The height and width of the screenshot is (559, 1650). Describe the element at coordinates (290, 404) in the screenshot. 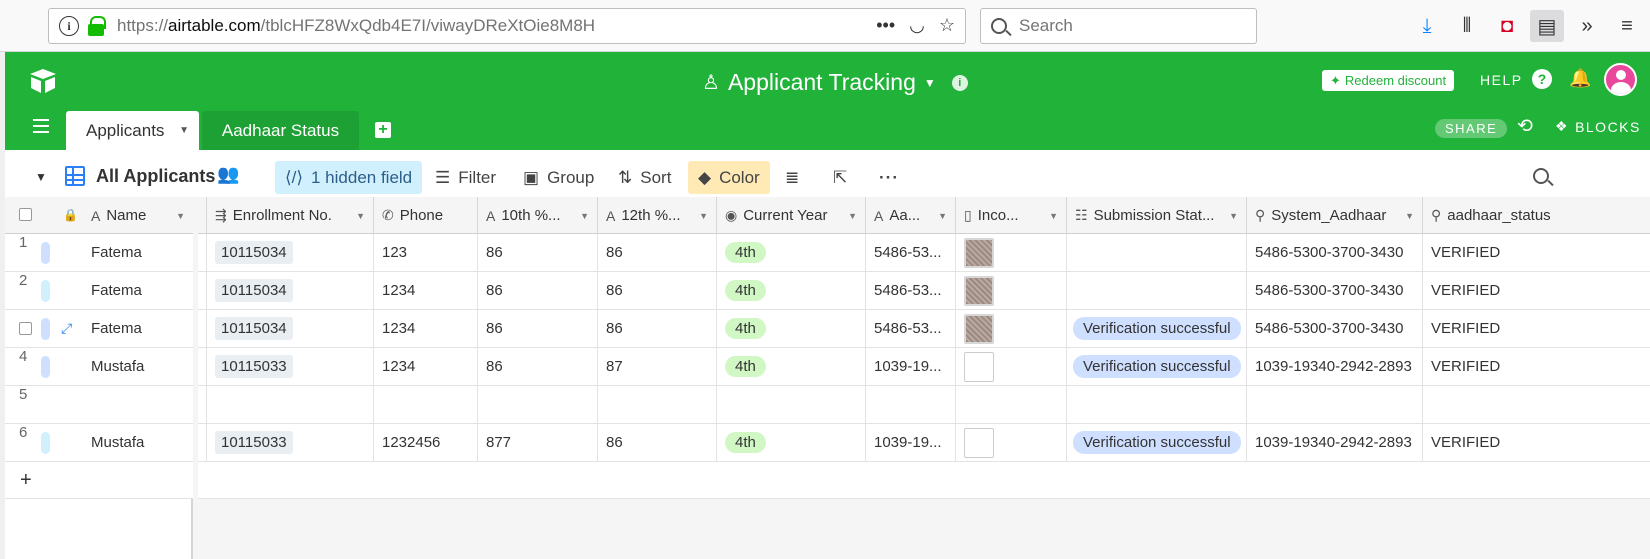

I see `enrollment-cell` at that location.